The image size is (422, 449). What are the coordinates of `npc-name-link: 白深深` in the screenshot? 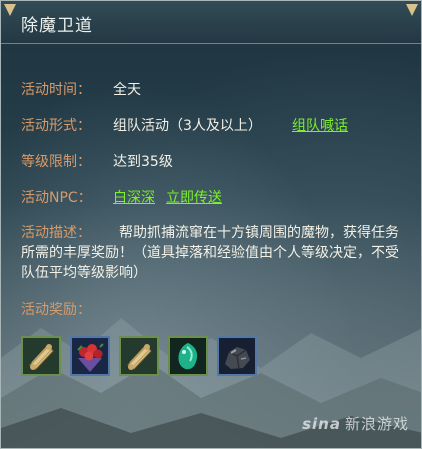 It's located at (134, 197).